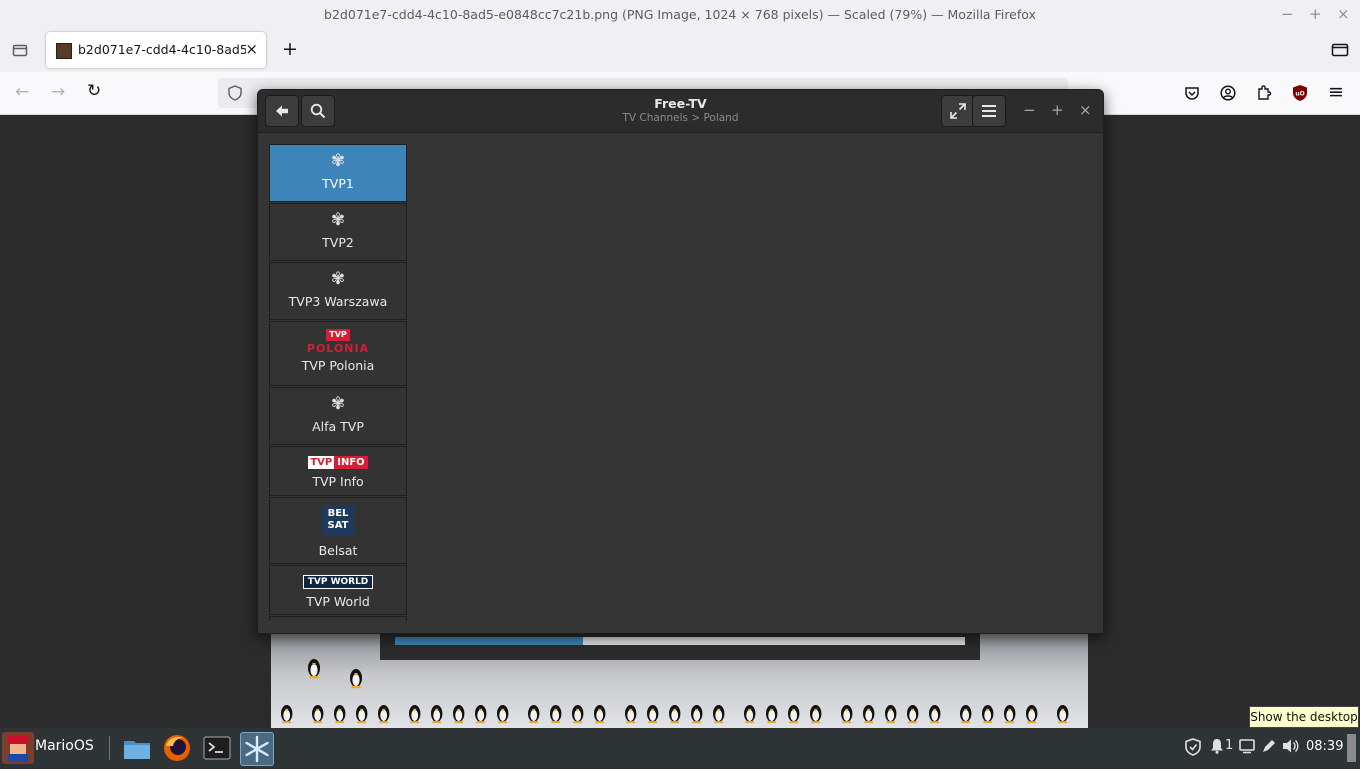 The height and width of the screenshot is (769, 1360). What do you see at coordinates (338, 173) in the screenshot?
I see `channel-item-tvp1: ✾ TVP1` at bounding box center [338, 173].